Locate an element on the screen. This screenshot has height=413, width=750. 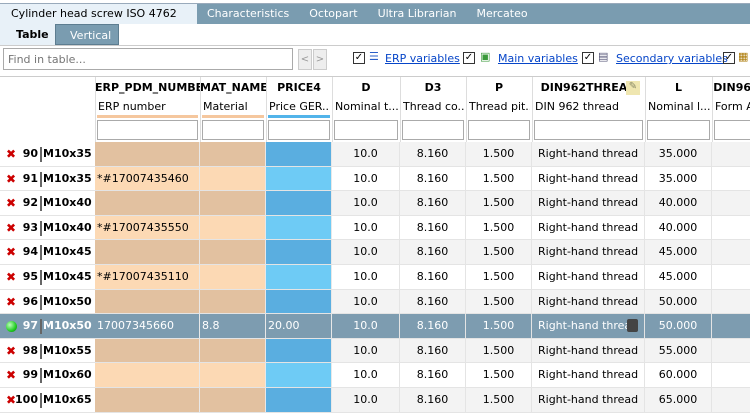
tab-characteristics: Characteristics is located at coordinates (248, 14).